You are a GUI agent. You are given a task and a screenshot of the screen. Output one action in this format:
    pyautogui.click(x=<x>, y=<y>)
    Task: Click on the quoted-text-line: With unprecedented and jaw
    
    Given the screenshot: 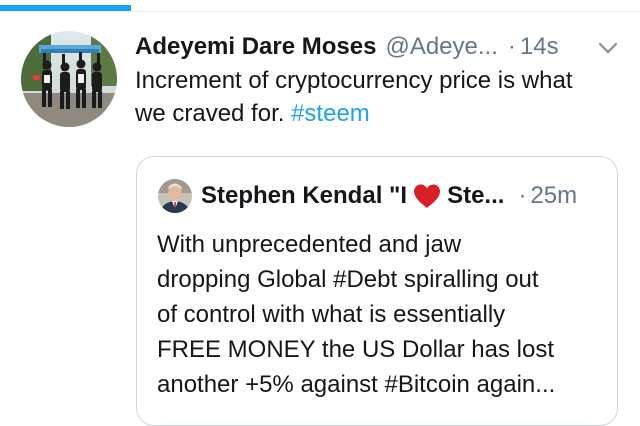 What is the action you would take?
    pyautogui.click(x=309, y=244)
    